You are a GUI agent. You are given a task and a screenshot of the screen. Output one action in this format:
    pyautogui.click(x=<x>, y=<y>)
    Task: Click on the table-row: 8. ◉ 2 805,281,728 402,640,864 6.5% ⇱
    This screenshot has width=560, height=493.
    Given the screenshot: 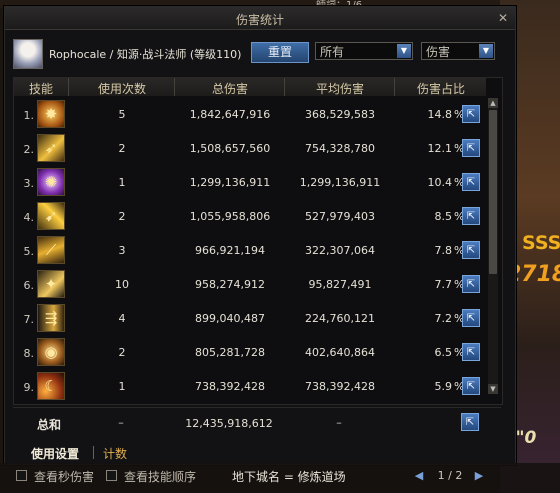 What is the action you would take?
    pyautogui.click(x=250, y=353)
    